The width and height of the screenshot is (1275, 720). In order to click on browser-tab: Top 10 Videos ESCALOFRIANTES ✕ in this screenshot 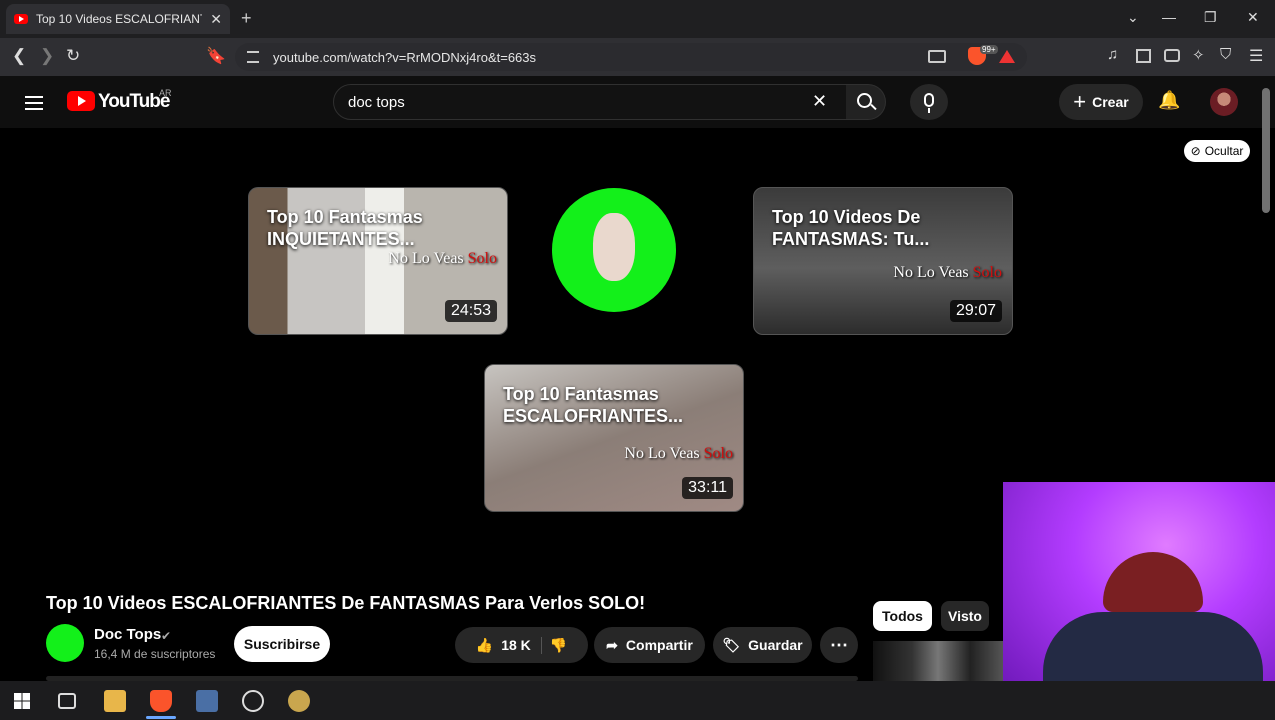, I will do `click(118, 19)`.